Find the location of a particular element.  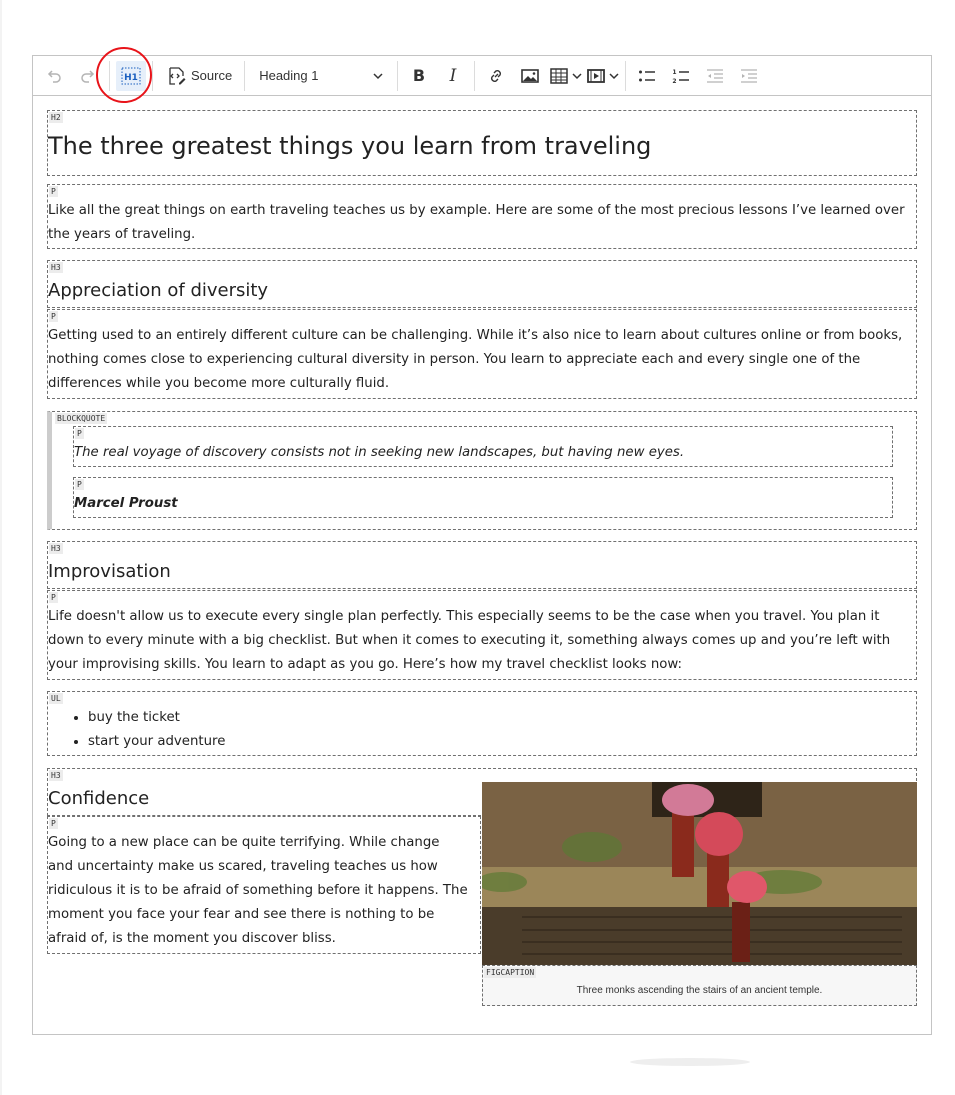

svg-text: B is located at coordinates (419, 75).